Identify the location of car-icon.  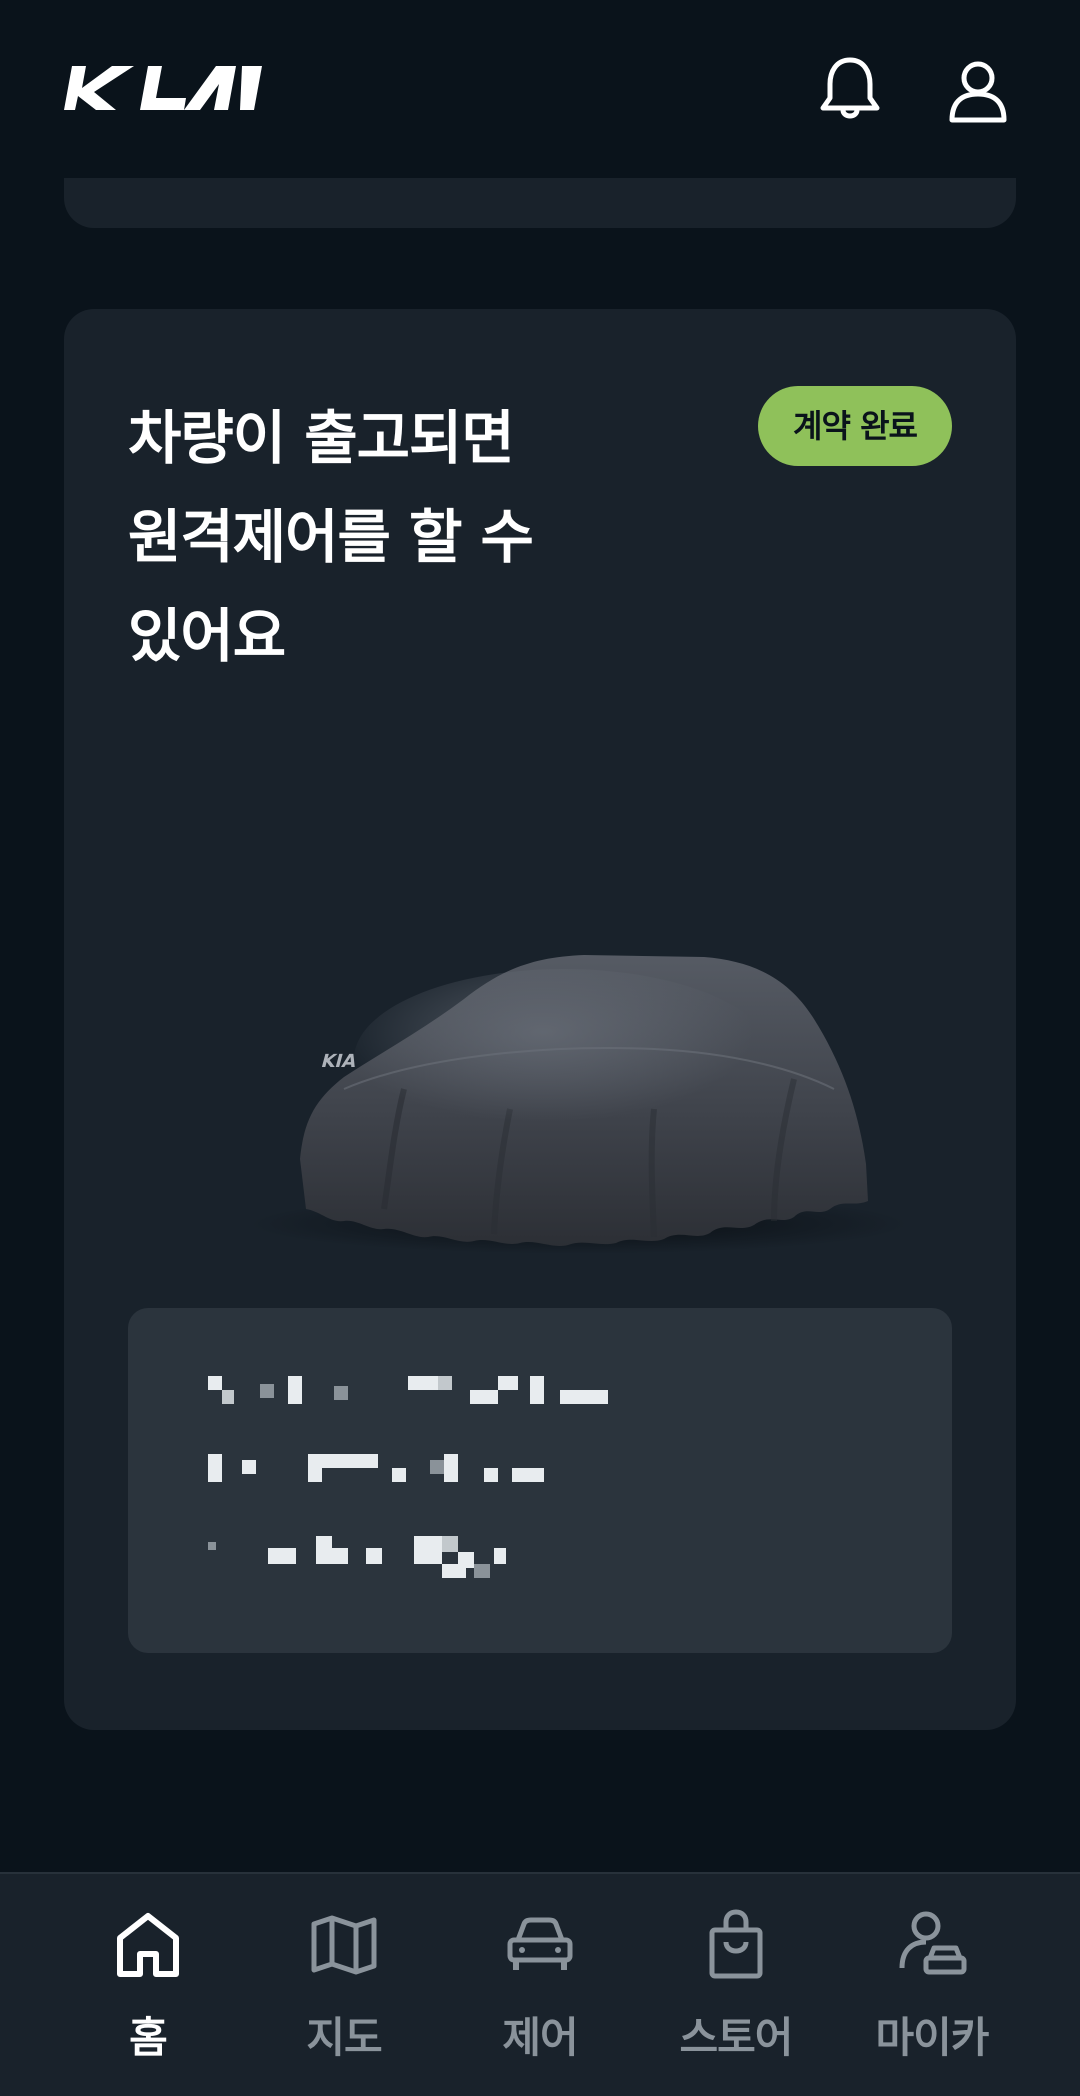
(540, 1943).